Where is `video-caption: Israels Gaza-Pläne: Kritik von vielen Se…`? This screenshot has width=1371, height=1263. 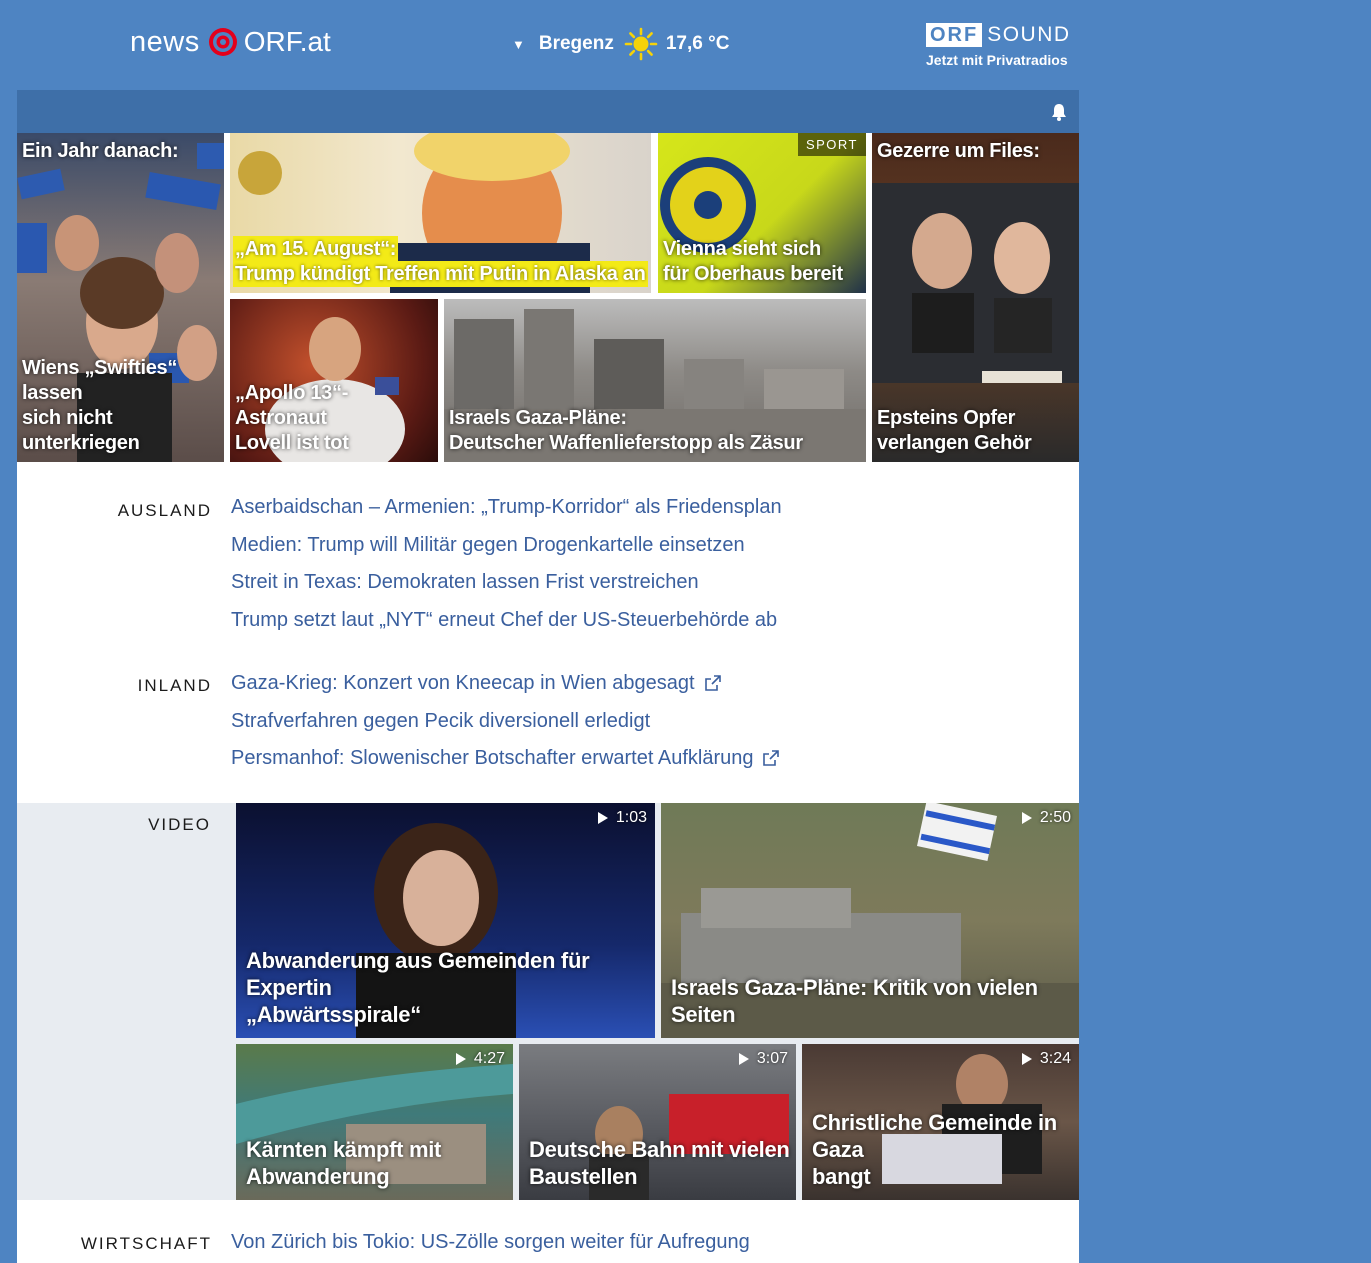
video-caption: Israels Gaza-Pläne: Kritik von vielen Se… is located at coordinates (854, 1001).